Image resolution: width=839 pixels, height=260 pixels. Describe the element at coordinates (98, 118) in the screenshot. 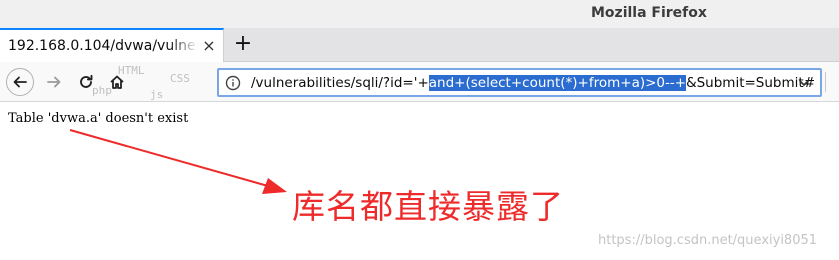

I see `error-message: Table 'dvwa.a' doesn't exist` at that location.